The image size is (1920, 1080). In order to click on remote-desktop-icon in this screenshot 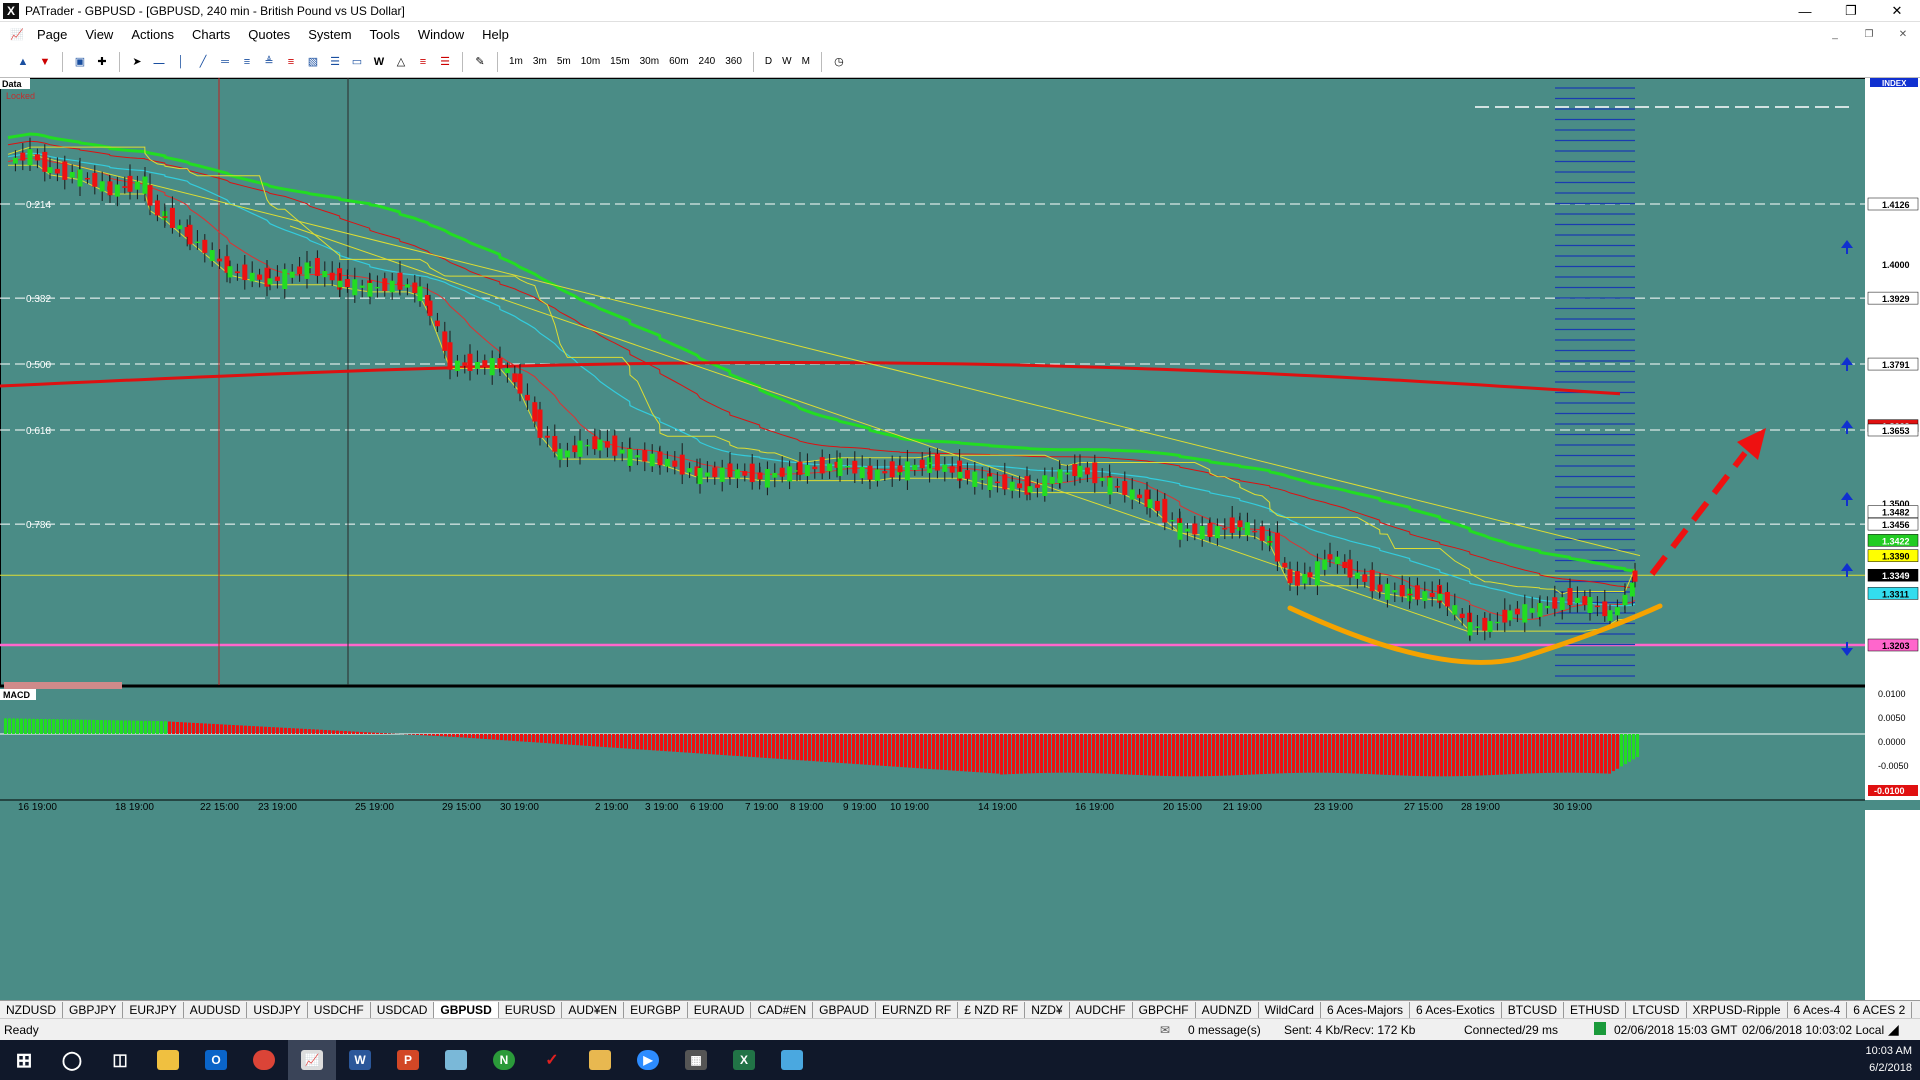, I will do `click(792, 1060)`.